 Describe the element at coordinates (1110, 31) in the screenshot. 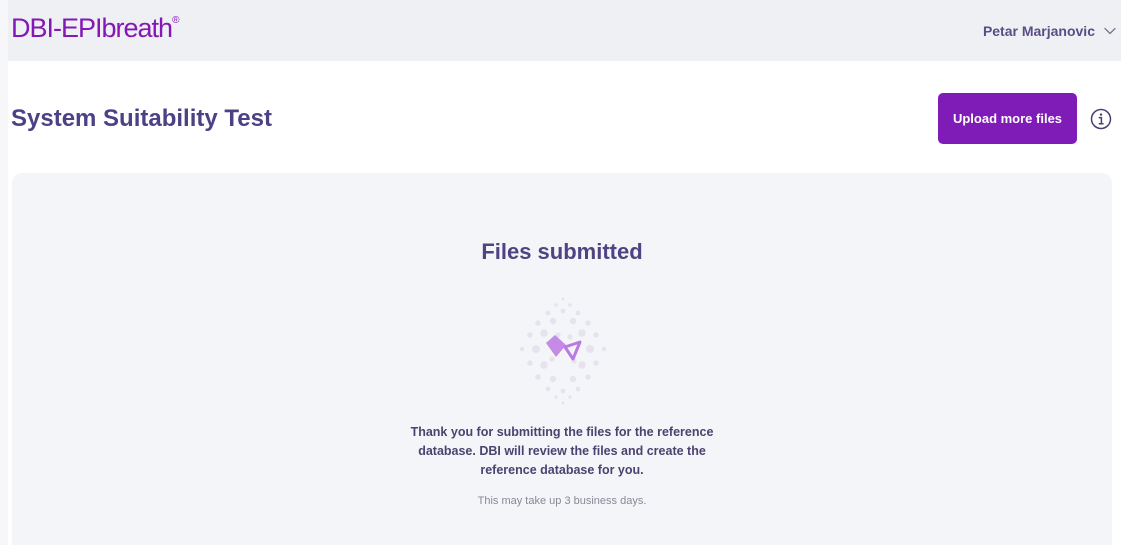

I see `chevron-down-icon` at that location.